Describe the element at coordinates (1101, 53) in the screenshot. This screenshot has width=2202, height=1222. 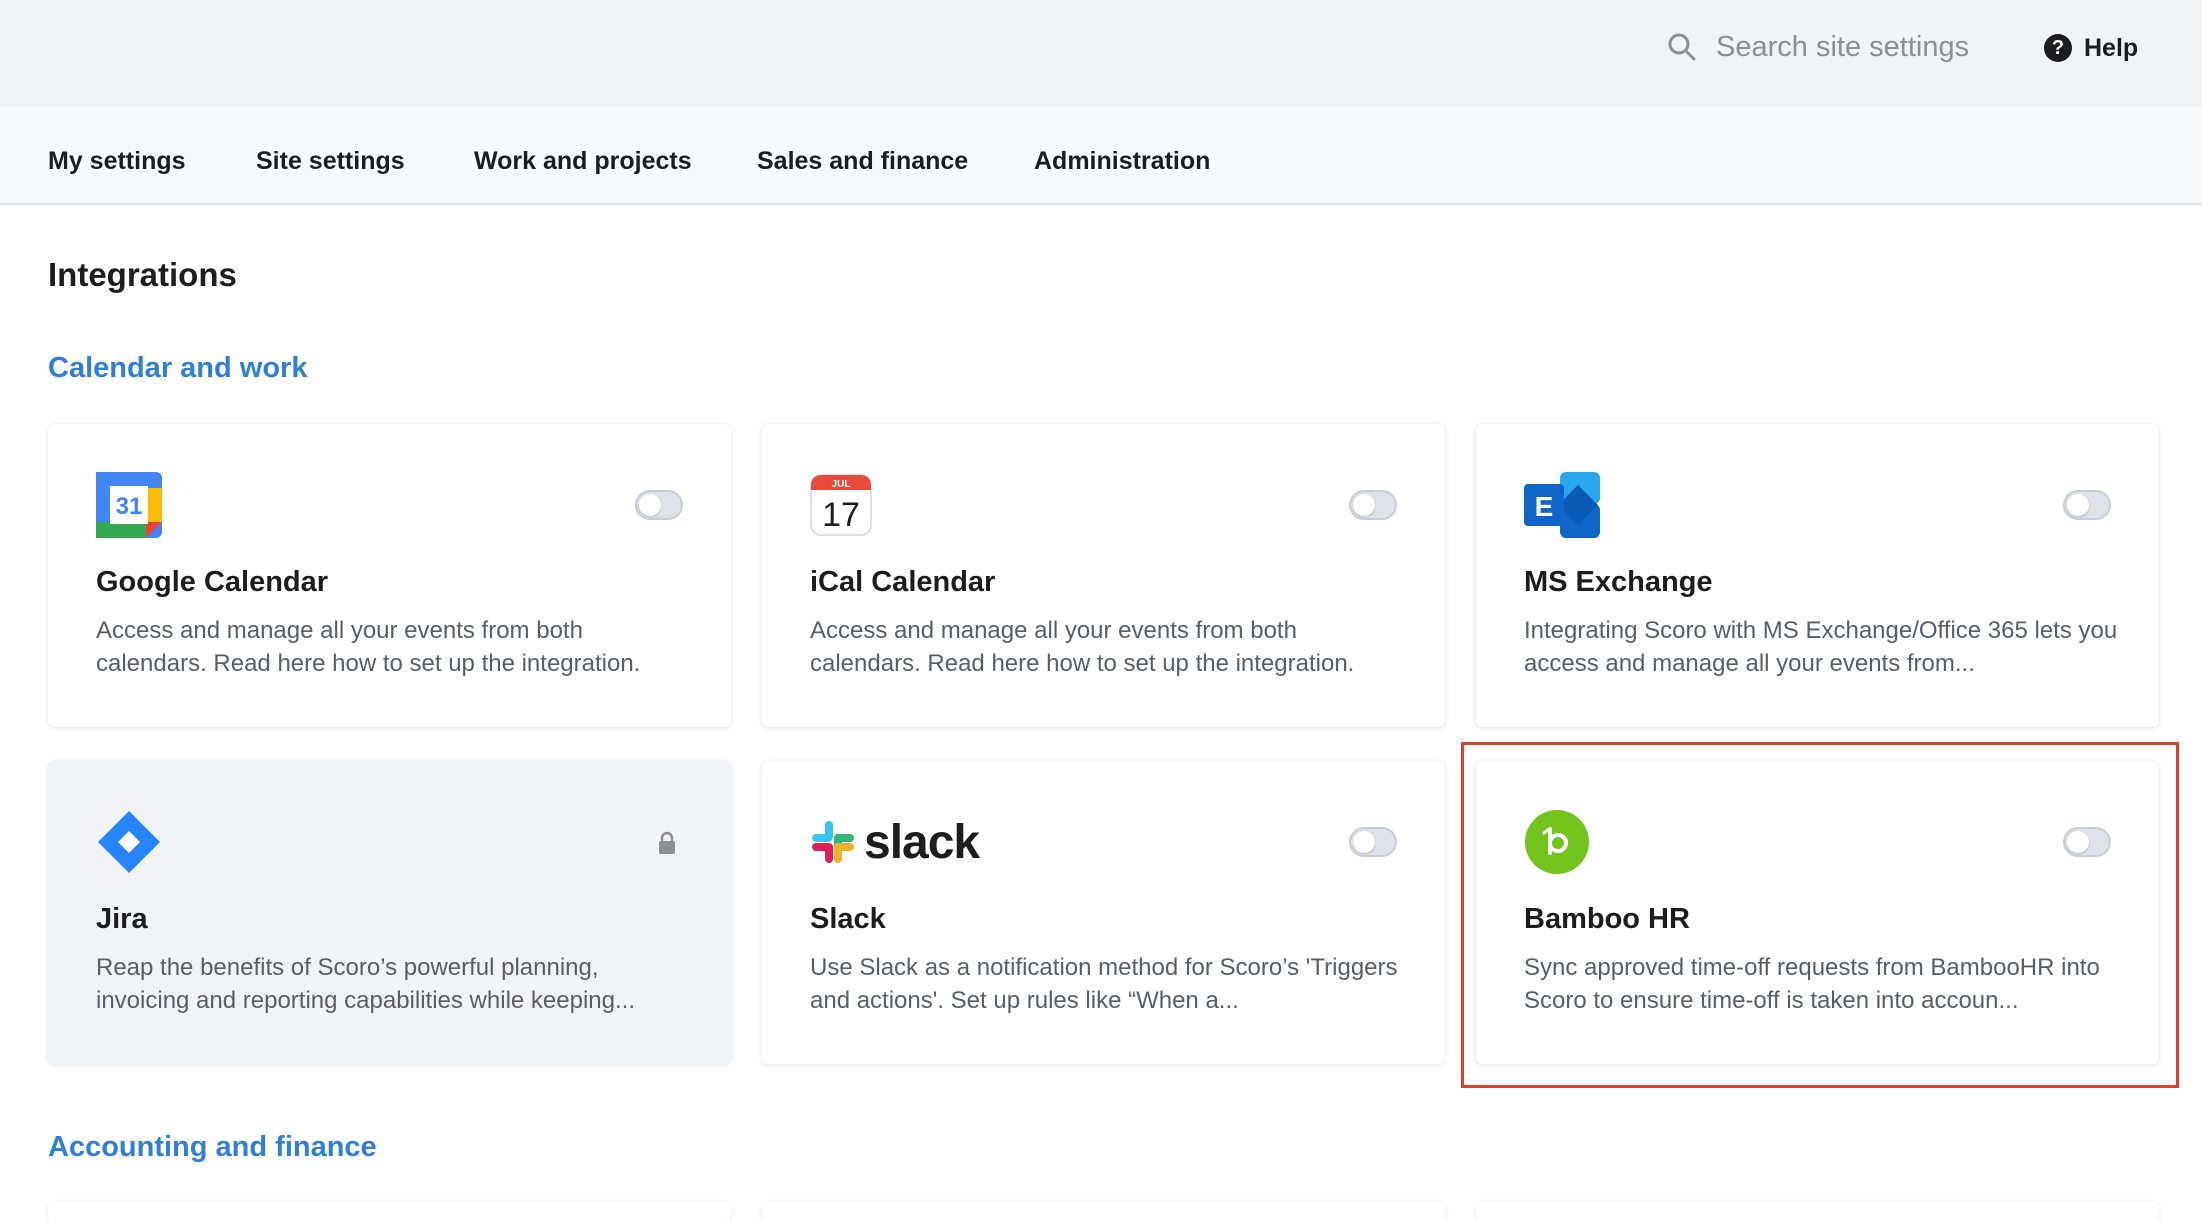
I see `top-bar: ? Help` at that location.